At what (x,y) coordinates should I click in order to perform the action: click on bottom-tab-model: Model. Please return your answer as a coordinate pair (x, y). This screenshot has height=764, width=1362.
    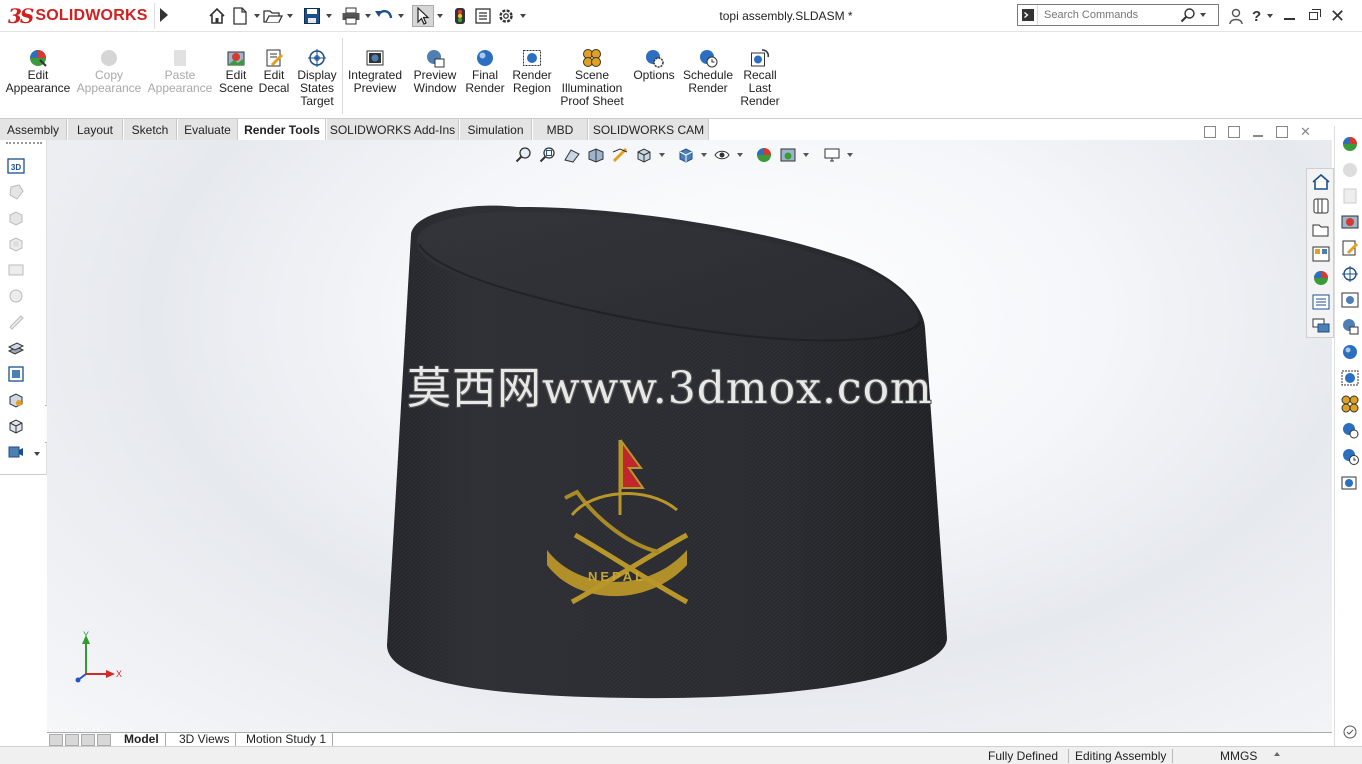
    Looking at the image, I should click on (142, 740).